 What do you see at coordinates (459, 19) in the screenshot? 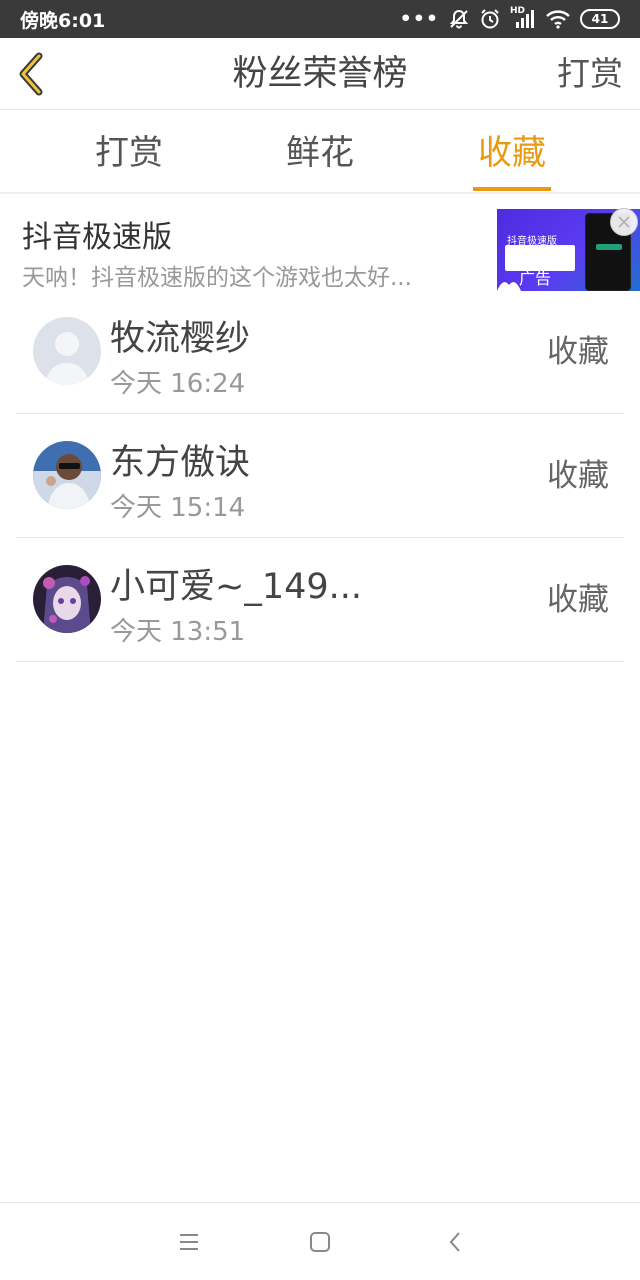
I see `bell-off-icon` at bounding box center [459, 19].